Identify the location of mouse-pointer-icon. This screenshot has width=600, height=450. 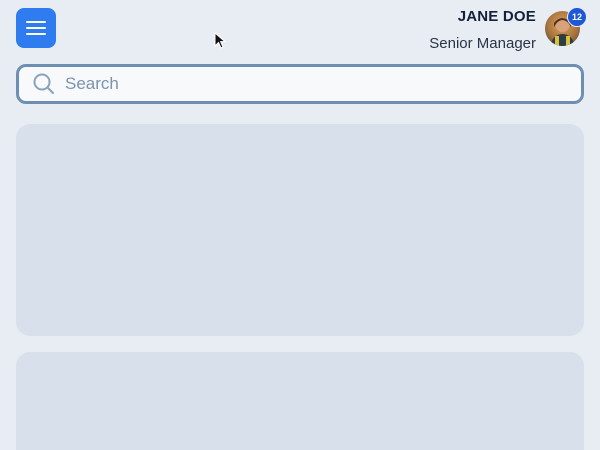
(220, 43).